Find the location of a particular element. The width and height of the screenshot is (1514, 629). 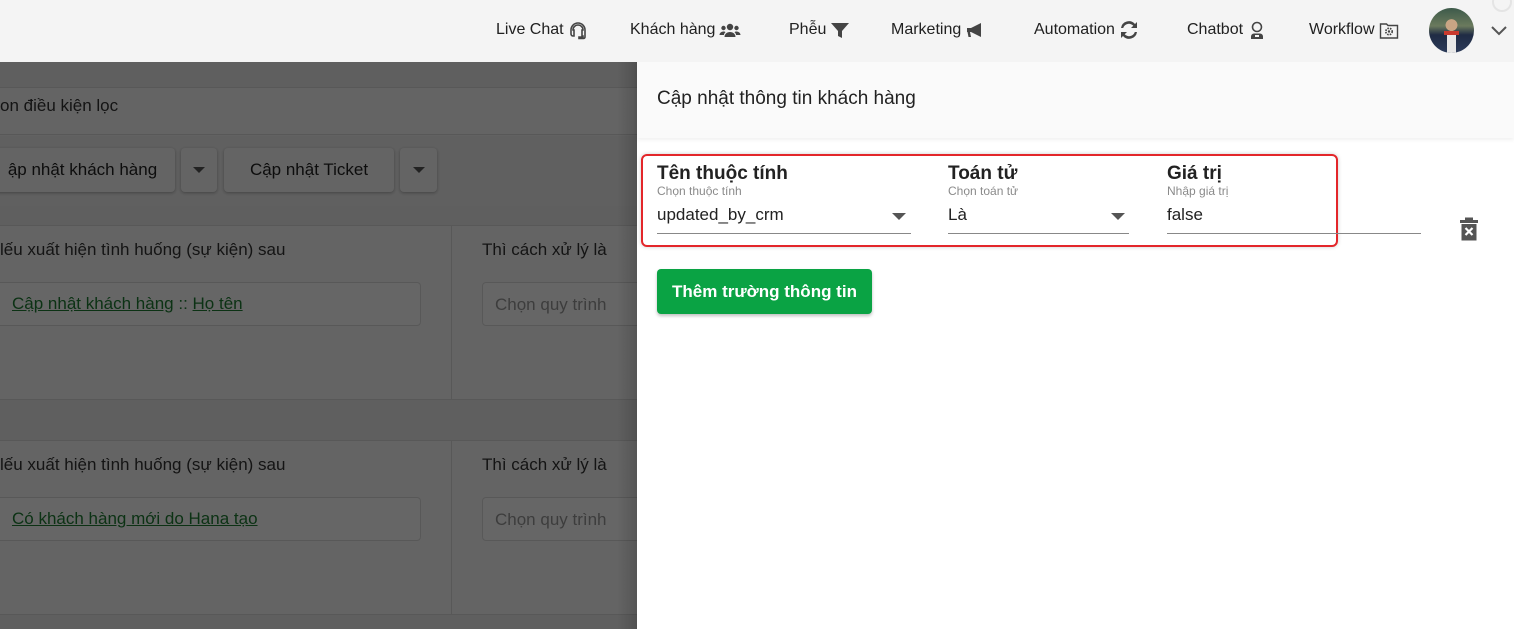

attribute-underline is located at coordinates (784, 233).